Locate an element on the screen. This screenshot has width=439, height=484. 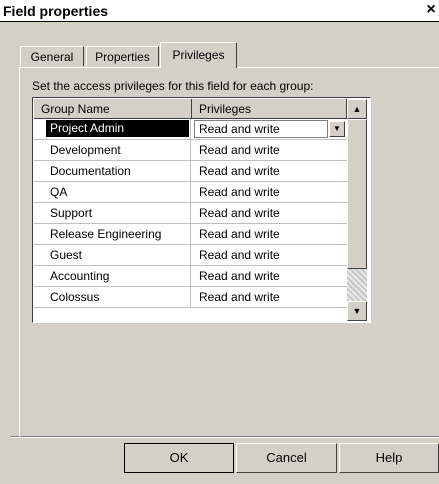
table-row: Project Admin Read and write ▼ is located at coordinates (190, 129).